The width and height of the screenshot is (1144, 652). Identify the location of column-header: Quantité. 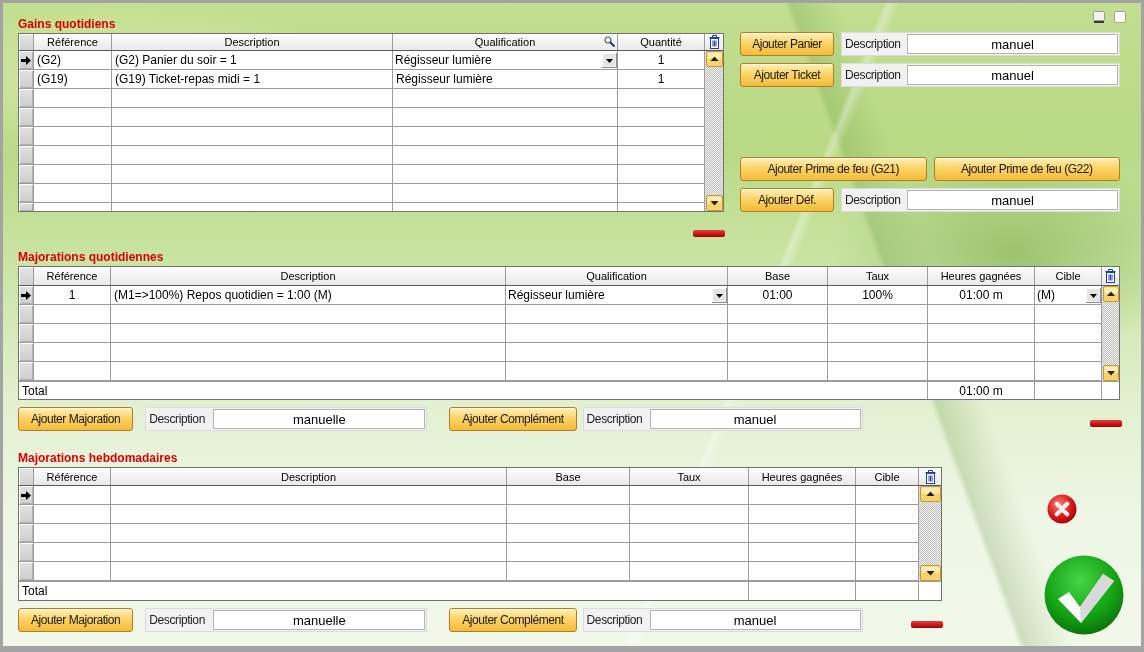
(661, 42).